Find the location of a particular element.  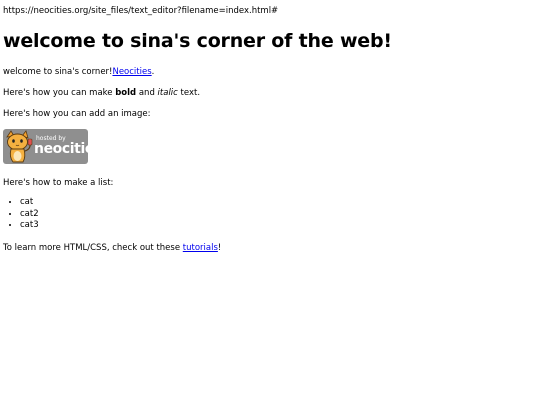

intro-text: welcome to sina's corner! is located at coordinates (58, 72).